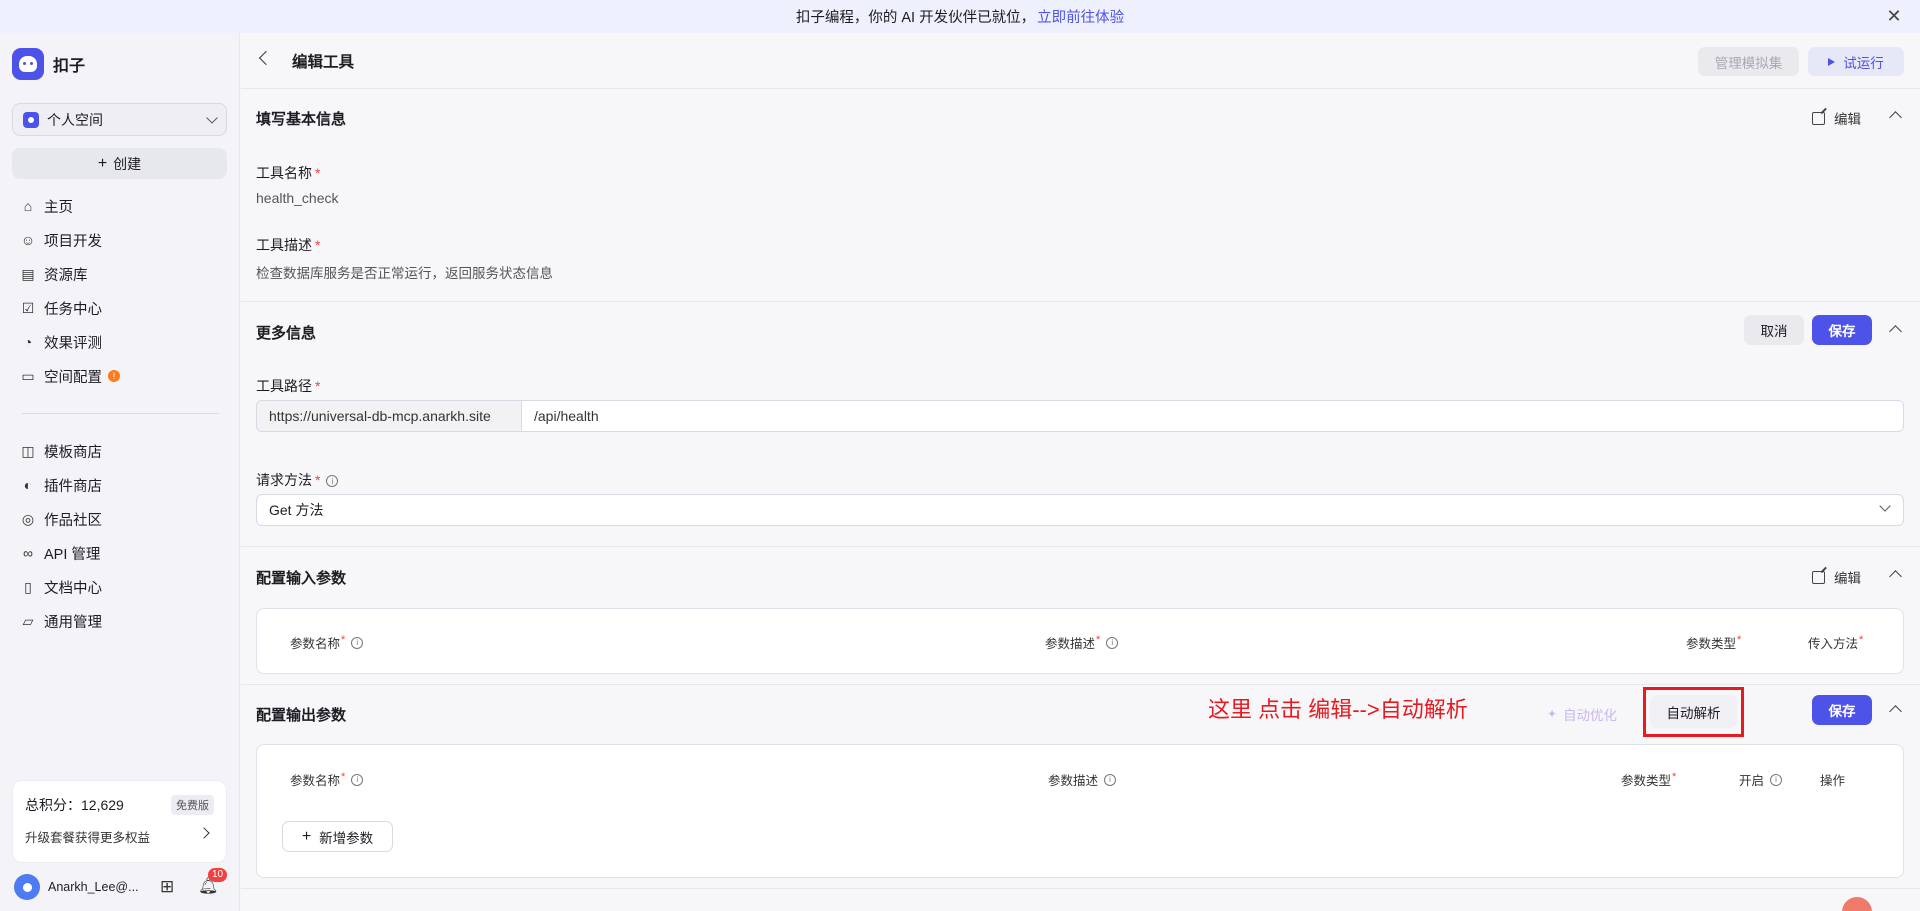  I want to click on space-label: 个人空间, so click(75, 119).